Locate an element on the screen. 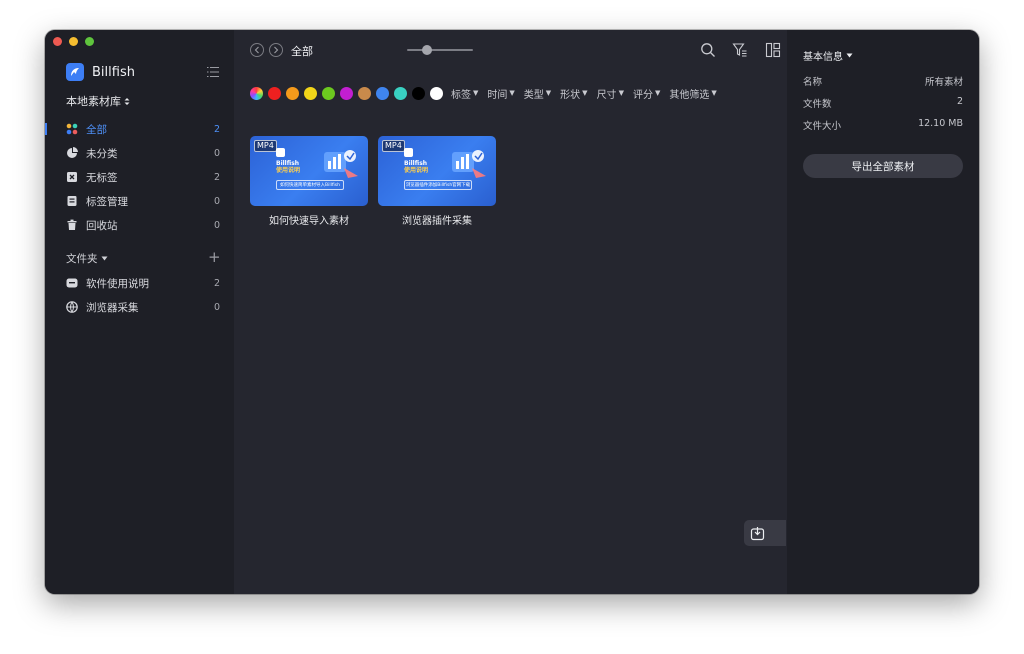  info-row-file-size: 文件大小 12.10 MB is located at coordinates (883, 125).